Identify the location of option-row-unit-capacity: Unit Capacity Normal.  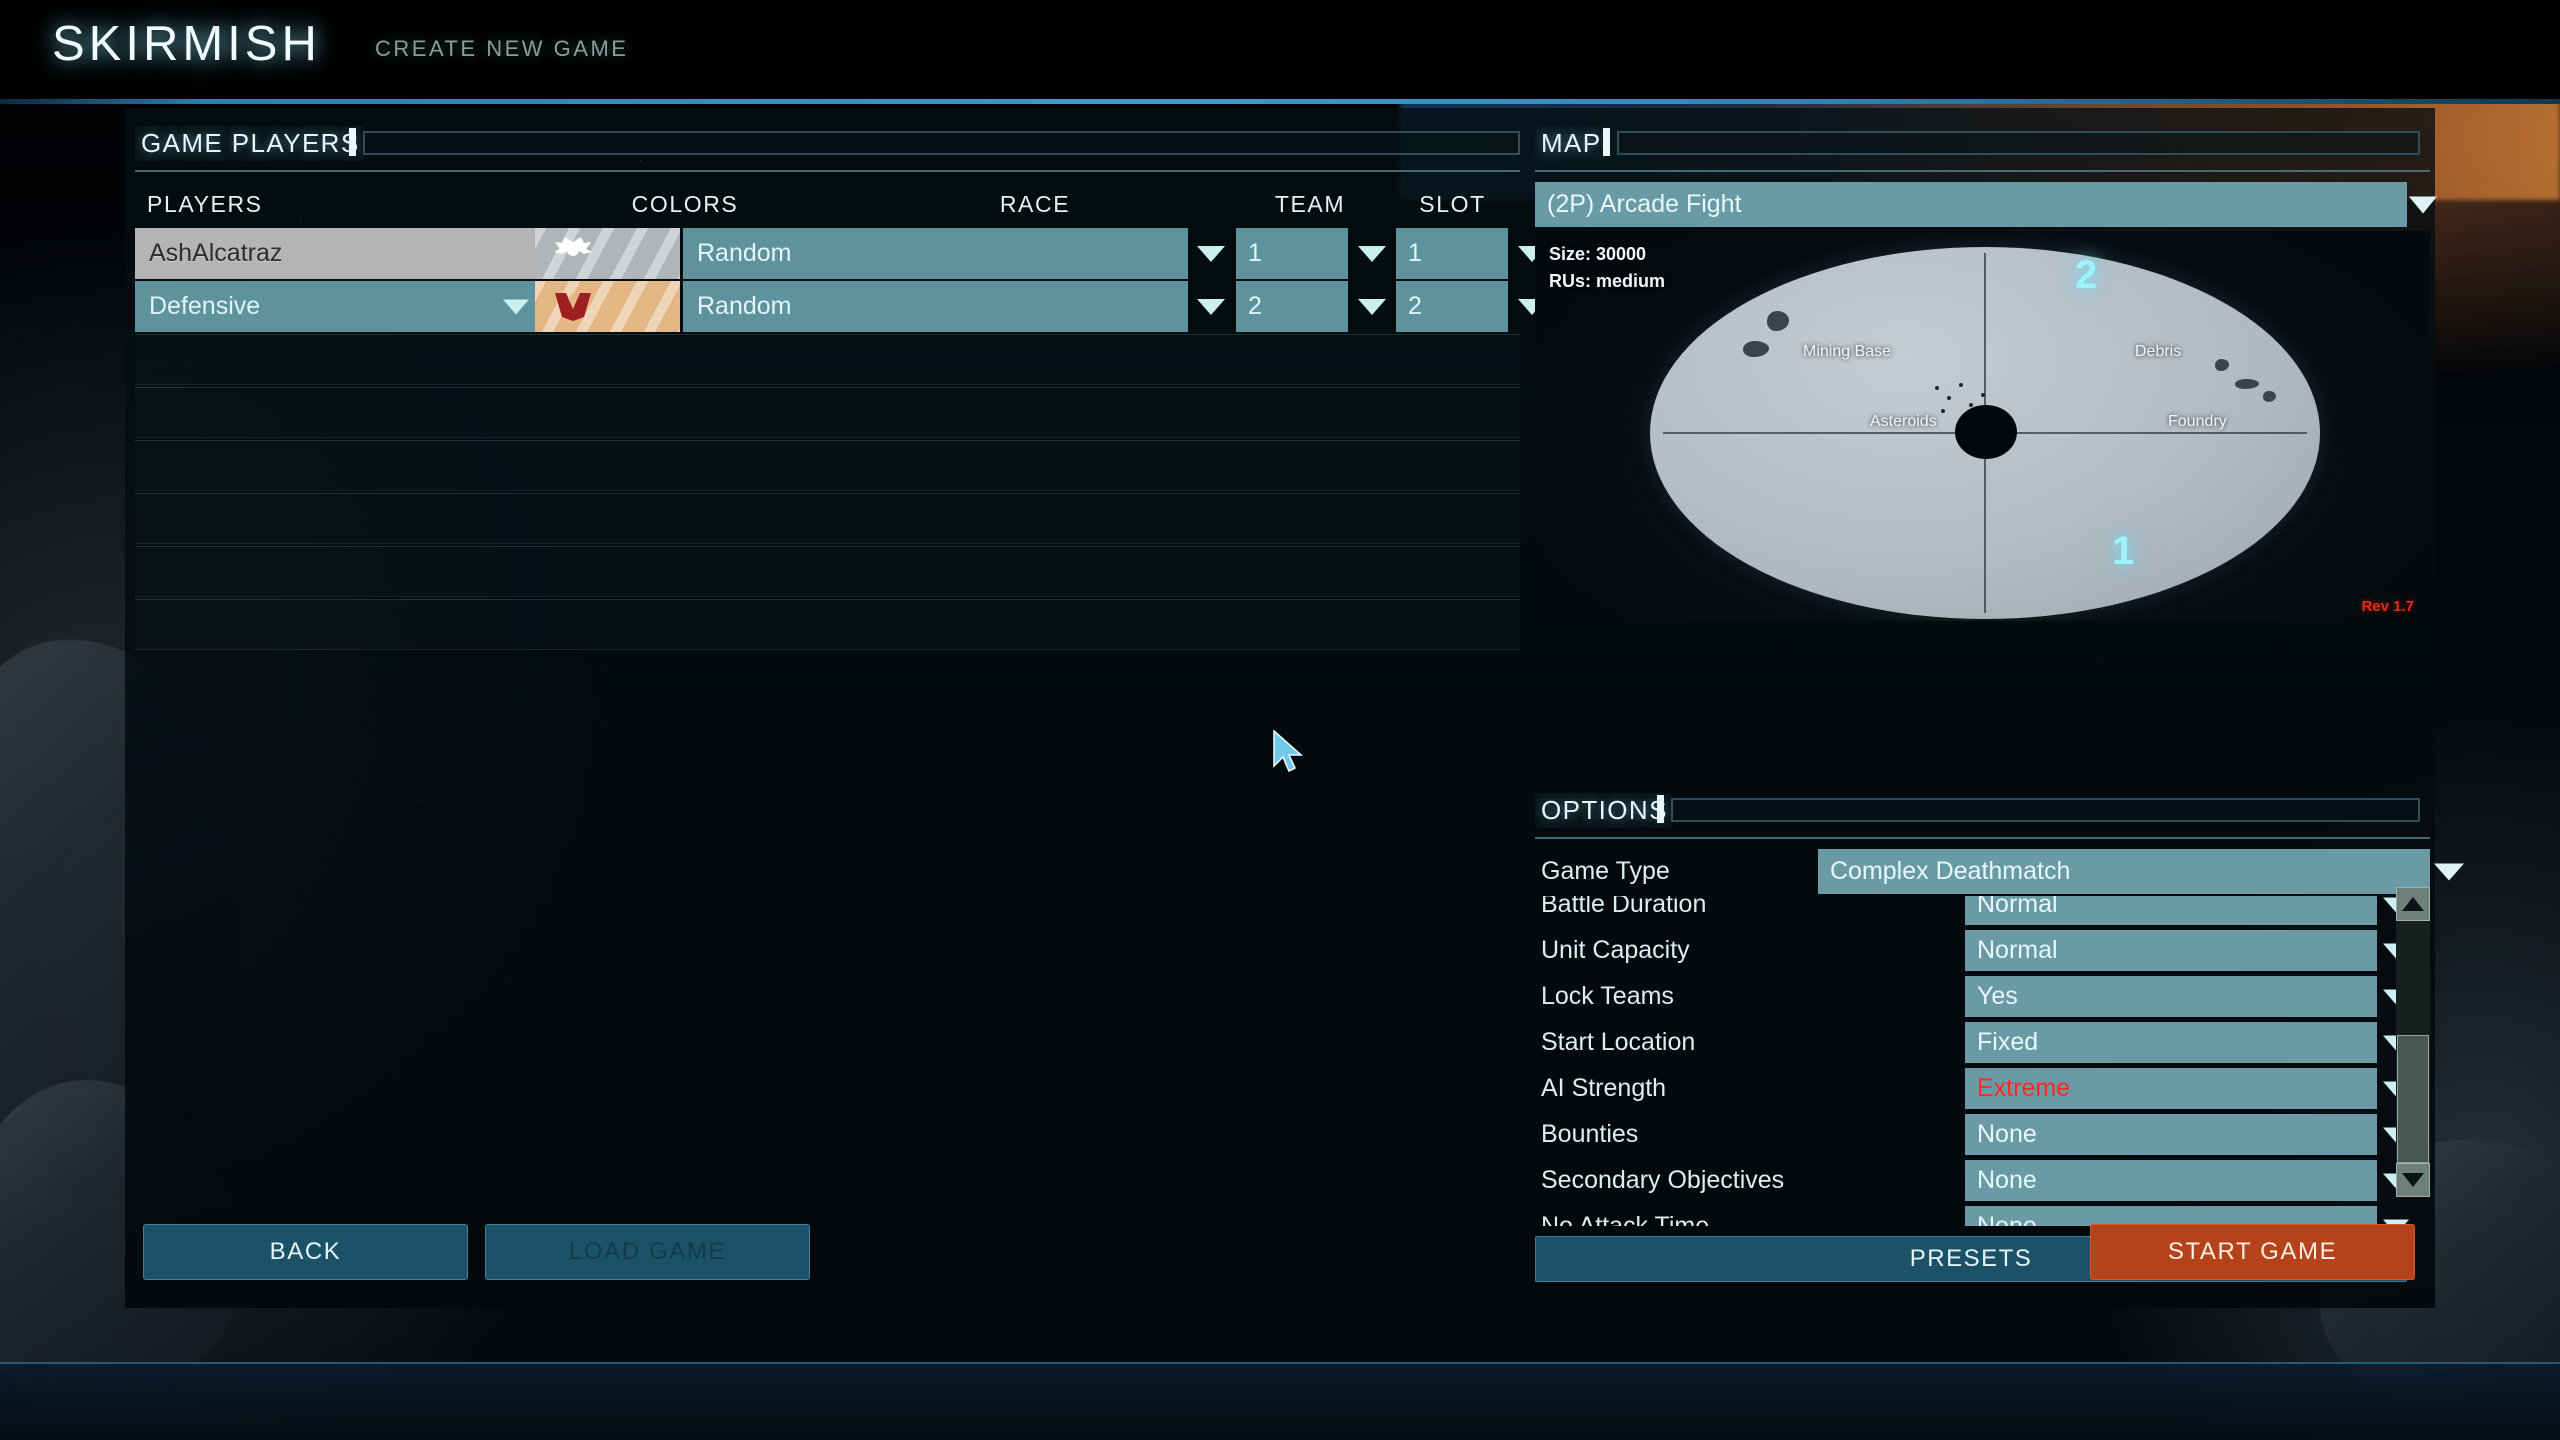
(1982, 950).